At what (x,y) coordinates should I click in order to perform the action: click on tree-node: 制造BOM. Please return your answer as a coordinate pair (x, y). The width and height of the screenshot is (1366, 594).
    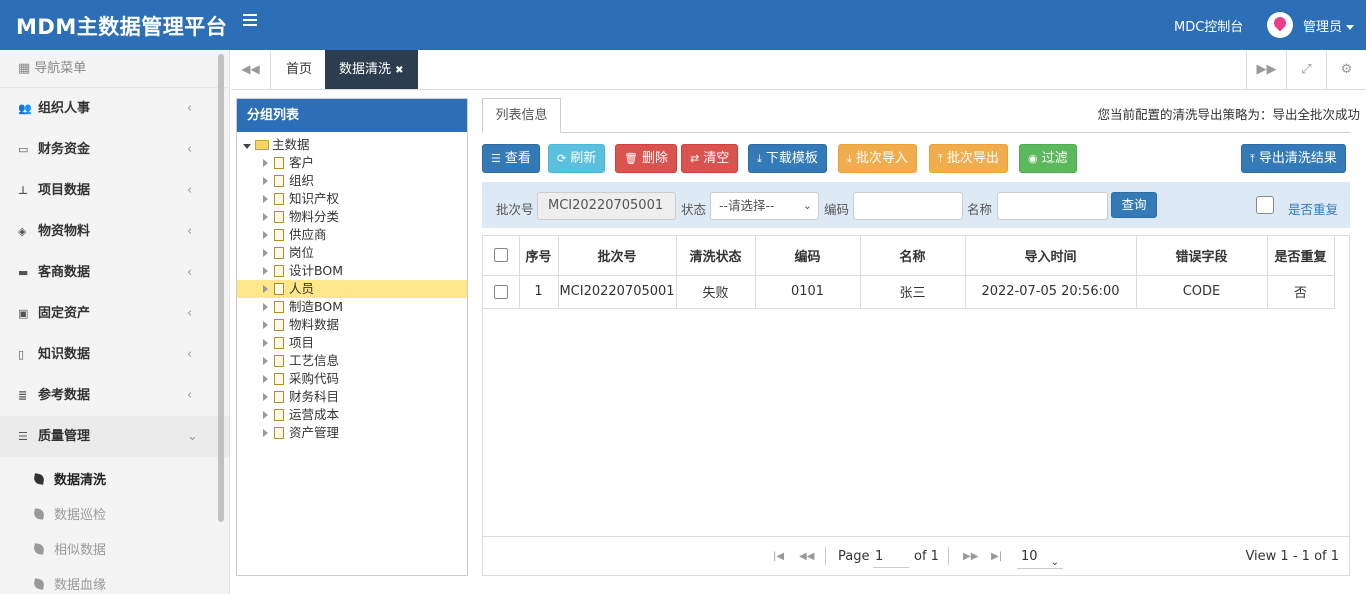
    Looking at the image, I should click on (355, 307).